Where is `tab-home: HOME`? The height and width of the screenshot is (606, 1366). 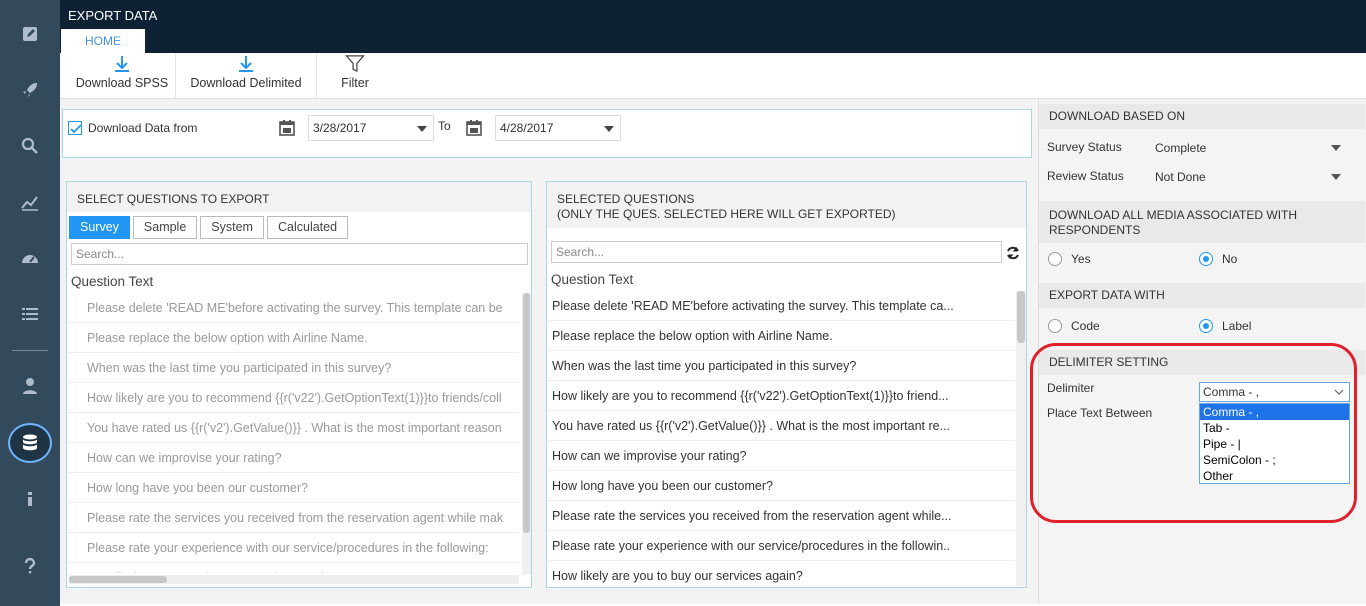 tab-home: HOME is located at coordinates (103, 41).